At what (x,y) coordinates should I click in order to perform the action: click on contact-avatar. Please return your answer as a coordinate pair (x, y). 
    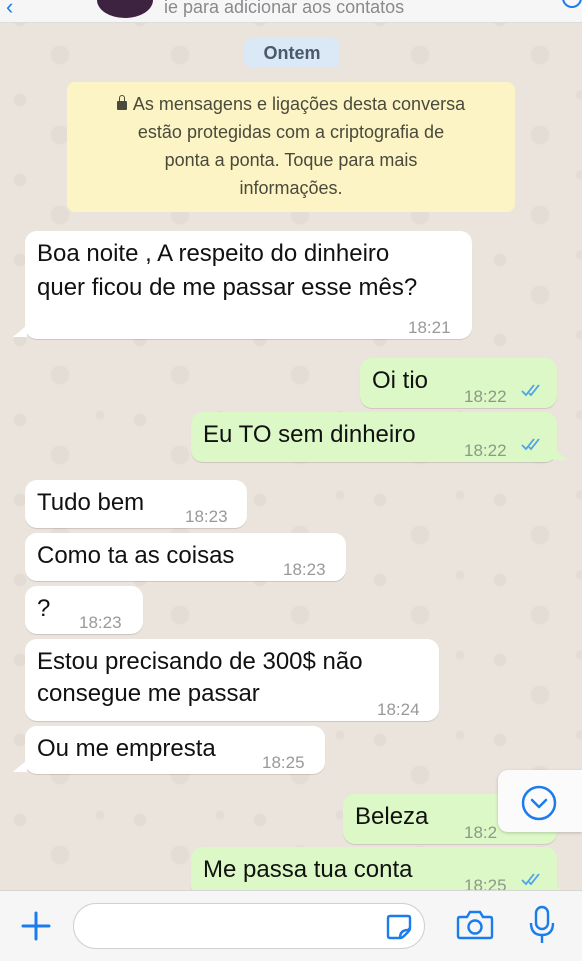
    Looking at the image, I should click on (125, 9).